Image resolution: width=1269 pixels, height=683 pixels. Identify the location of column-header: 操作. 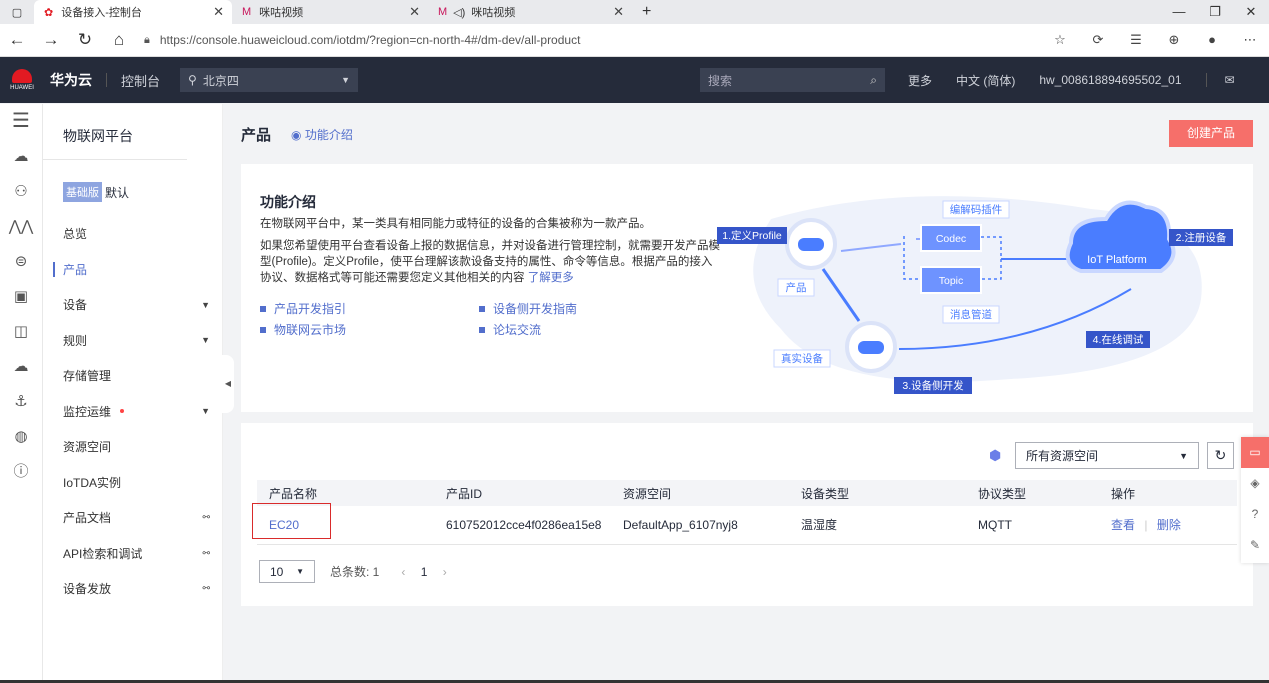
(1168, 493).